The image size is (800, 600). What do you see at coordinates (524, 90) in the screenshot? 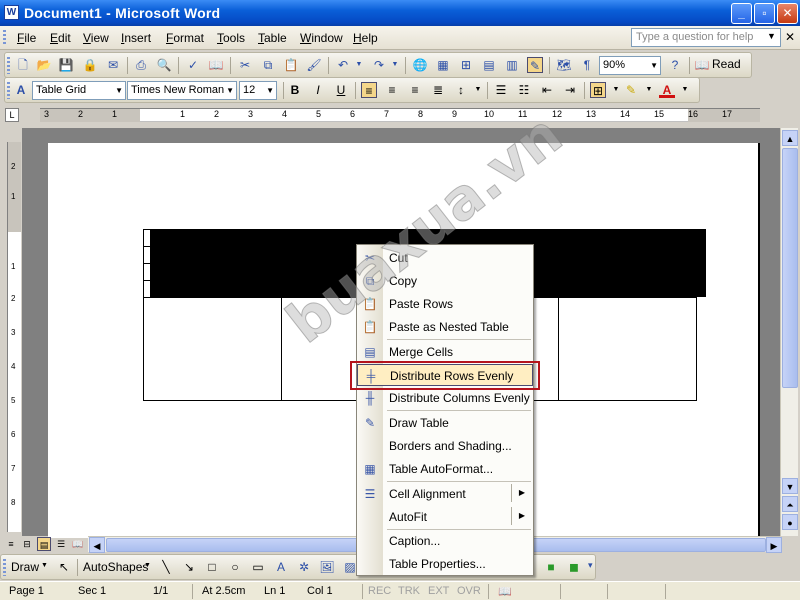
I see `bullets-icon: ☷` at bounding box center [524, 90].